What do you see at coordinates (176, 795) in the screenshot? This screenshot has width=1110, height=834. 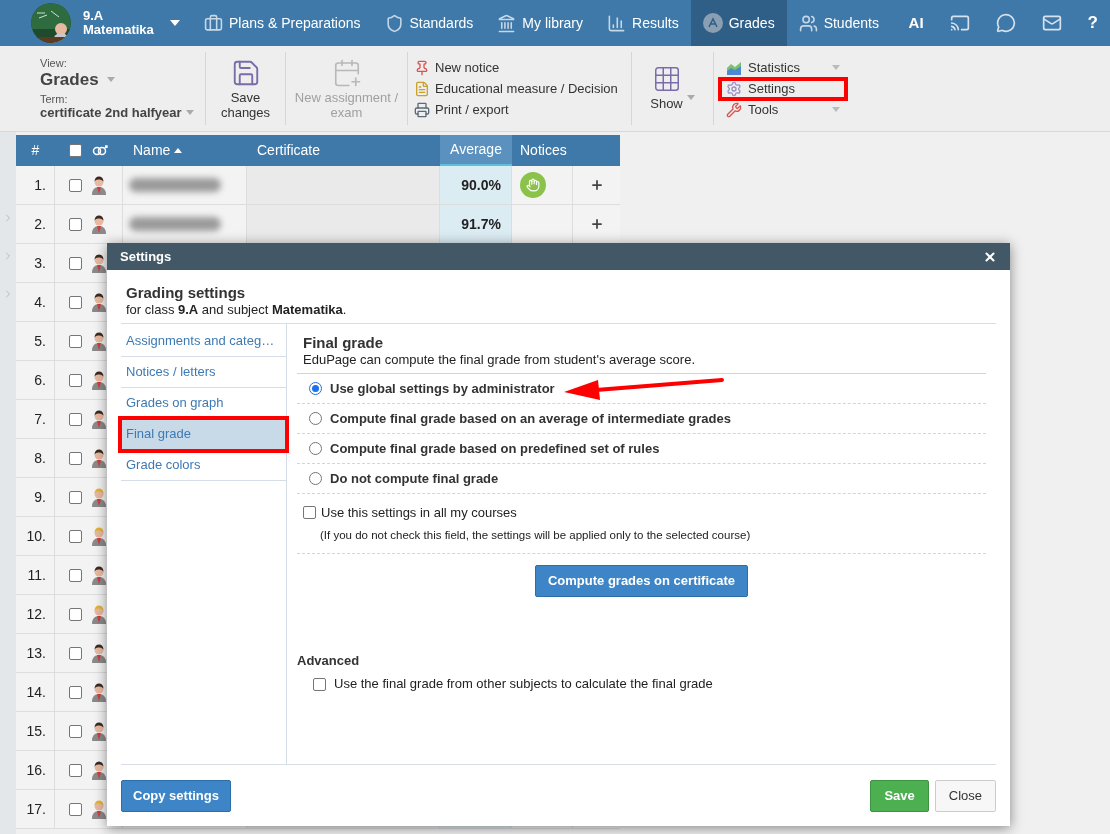 I see `copy-settings-button: Copy settings` at bounding box center [176, 795].